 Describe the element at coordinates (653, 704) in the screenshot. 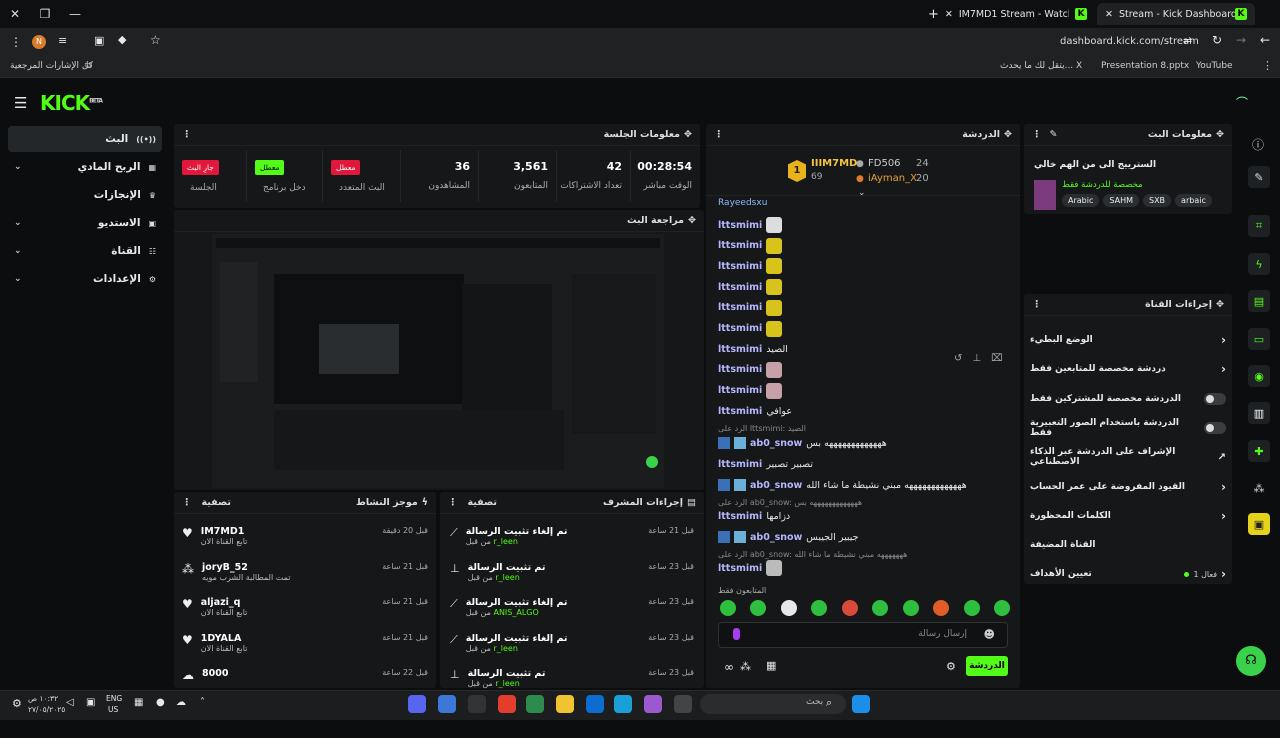

I see `copilot-taskbar-icon` at that location.